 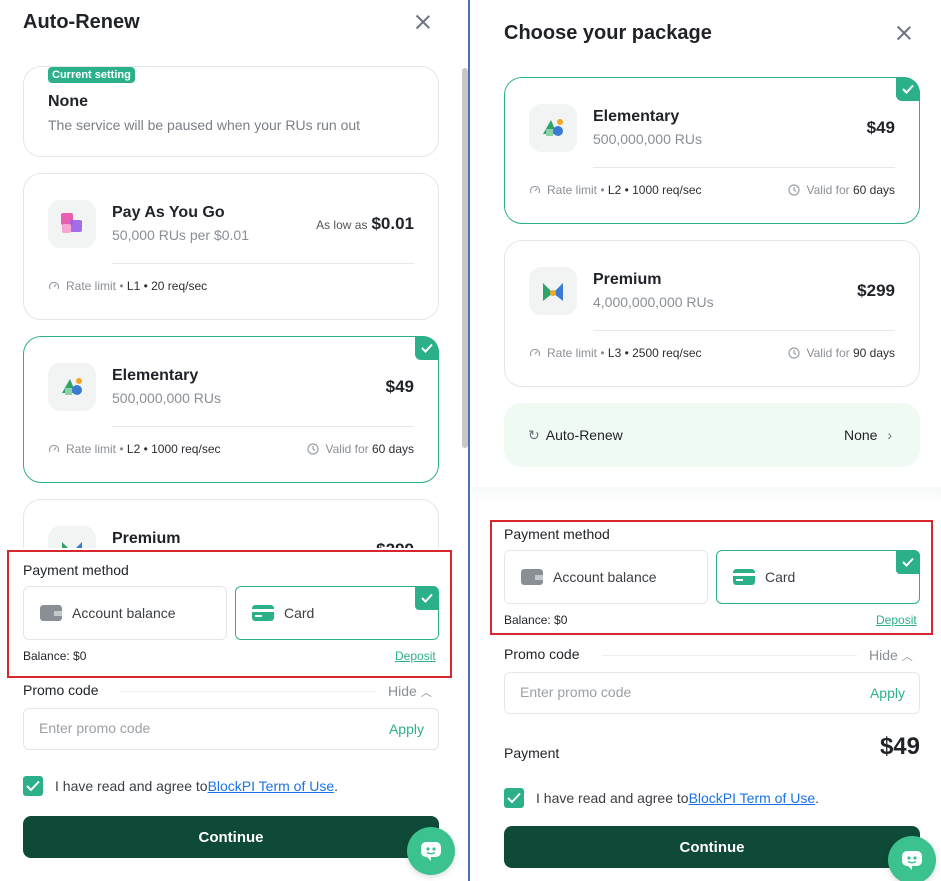 What do you see at coordinates (608, 33) in the screenshot?
I see `panel-title: Choose your package` at bounding box center [608, 33].